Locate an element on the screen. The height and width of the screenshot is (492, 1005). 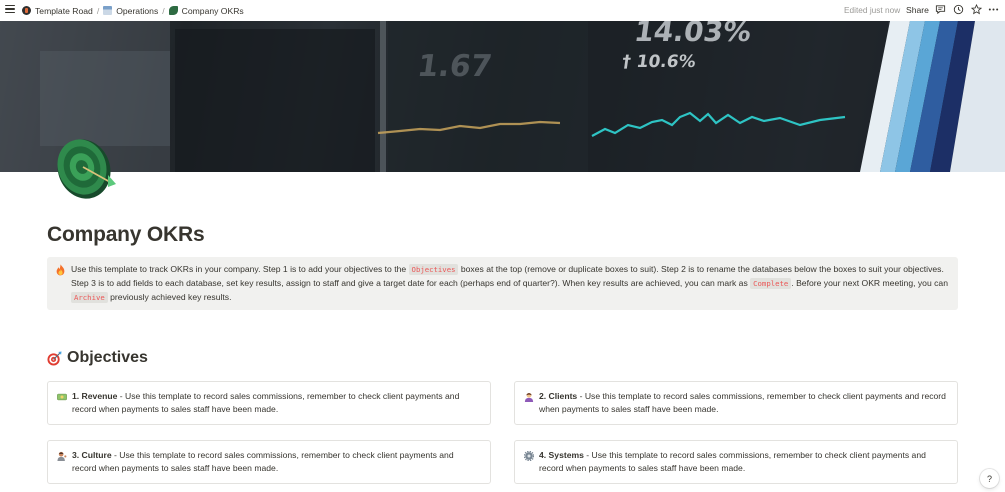
money-icon is located at coordinates (62, 397).